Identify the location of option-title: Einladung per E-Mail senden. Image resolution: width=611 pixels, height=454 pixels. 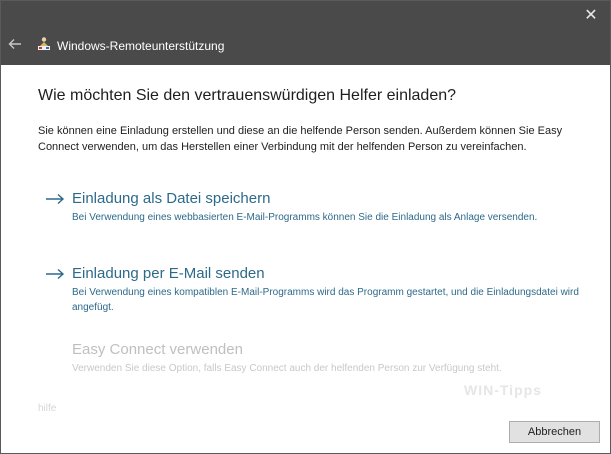
(168, 273).